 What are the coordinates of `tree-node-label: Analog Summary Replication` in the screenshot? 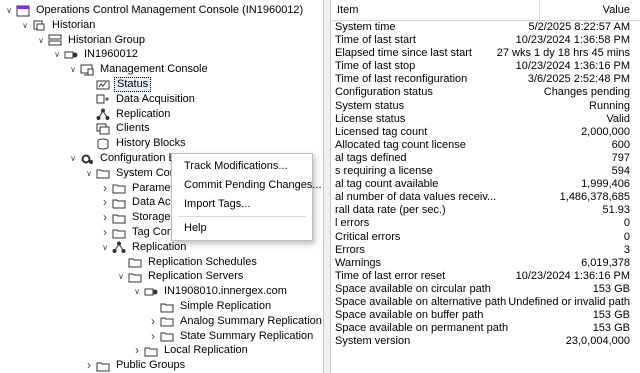 It's located at (250, 321).